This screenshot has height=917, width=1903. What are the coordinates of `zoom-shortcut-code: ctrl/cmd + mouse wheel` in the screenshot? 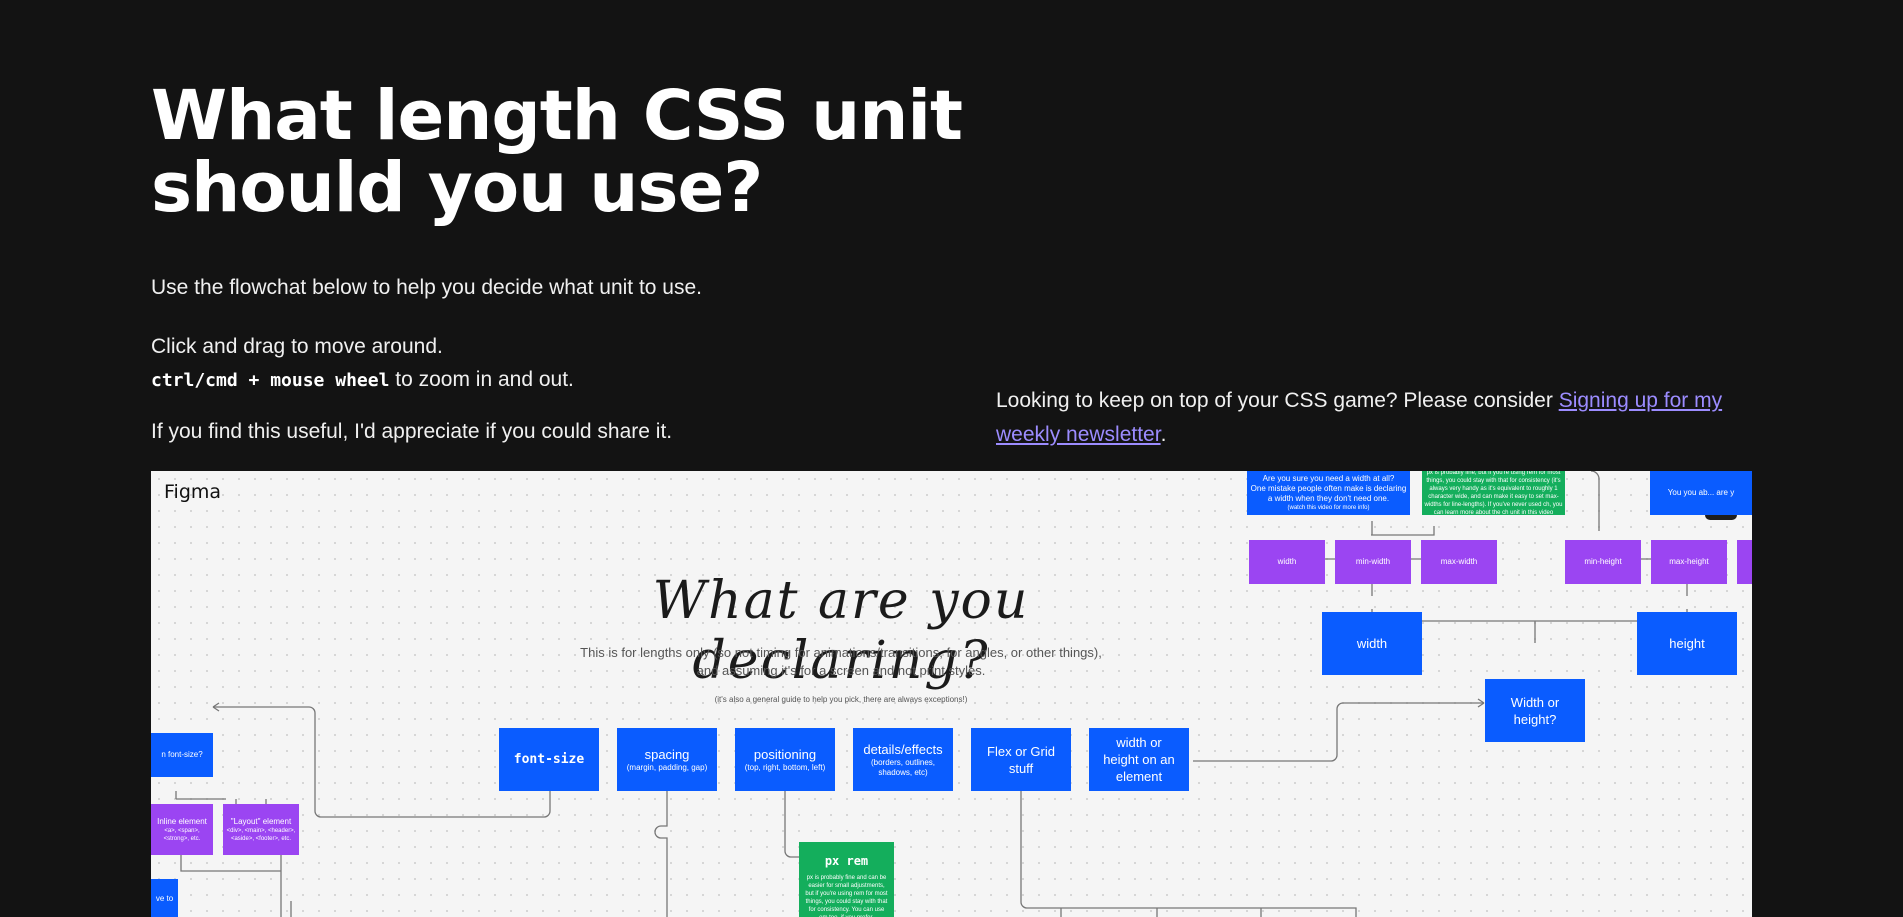 It's located at (270, 380).